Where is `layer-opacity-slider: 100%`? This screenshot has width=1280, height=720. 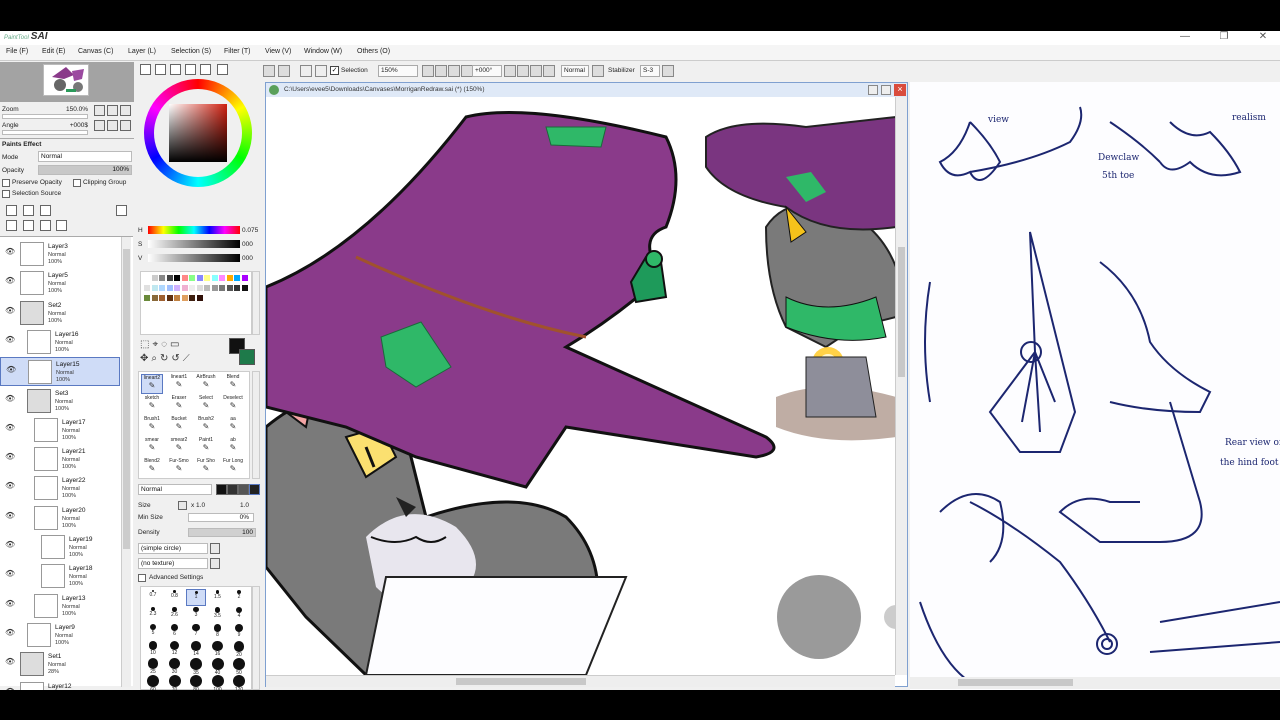 layer-opacity-slider: 100% is located at coordinates (85, 170).